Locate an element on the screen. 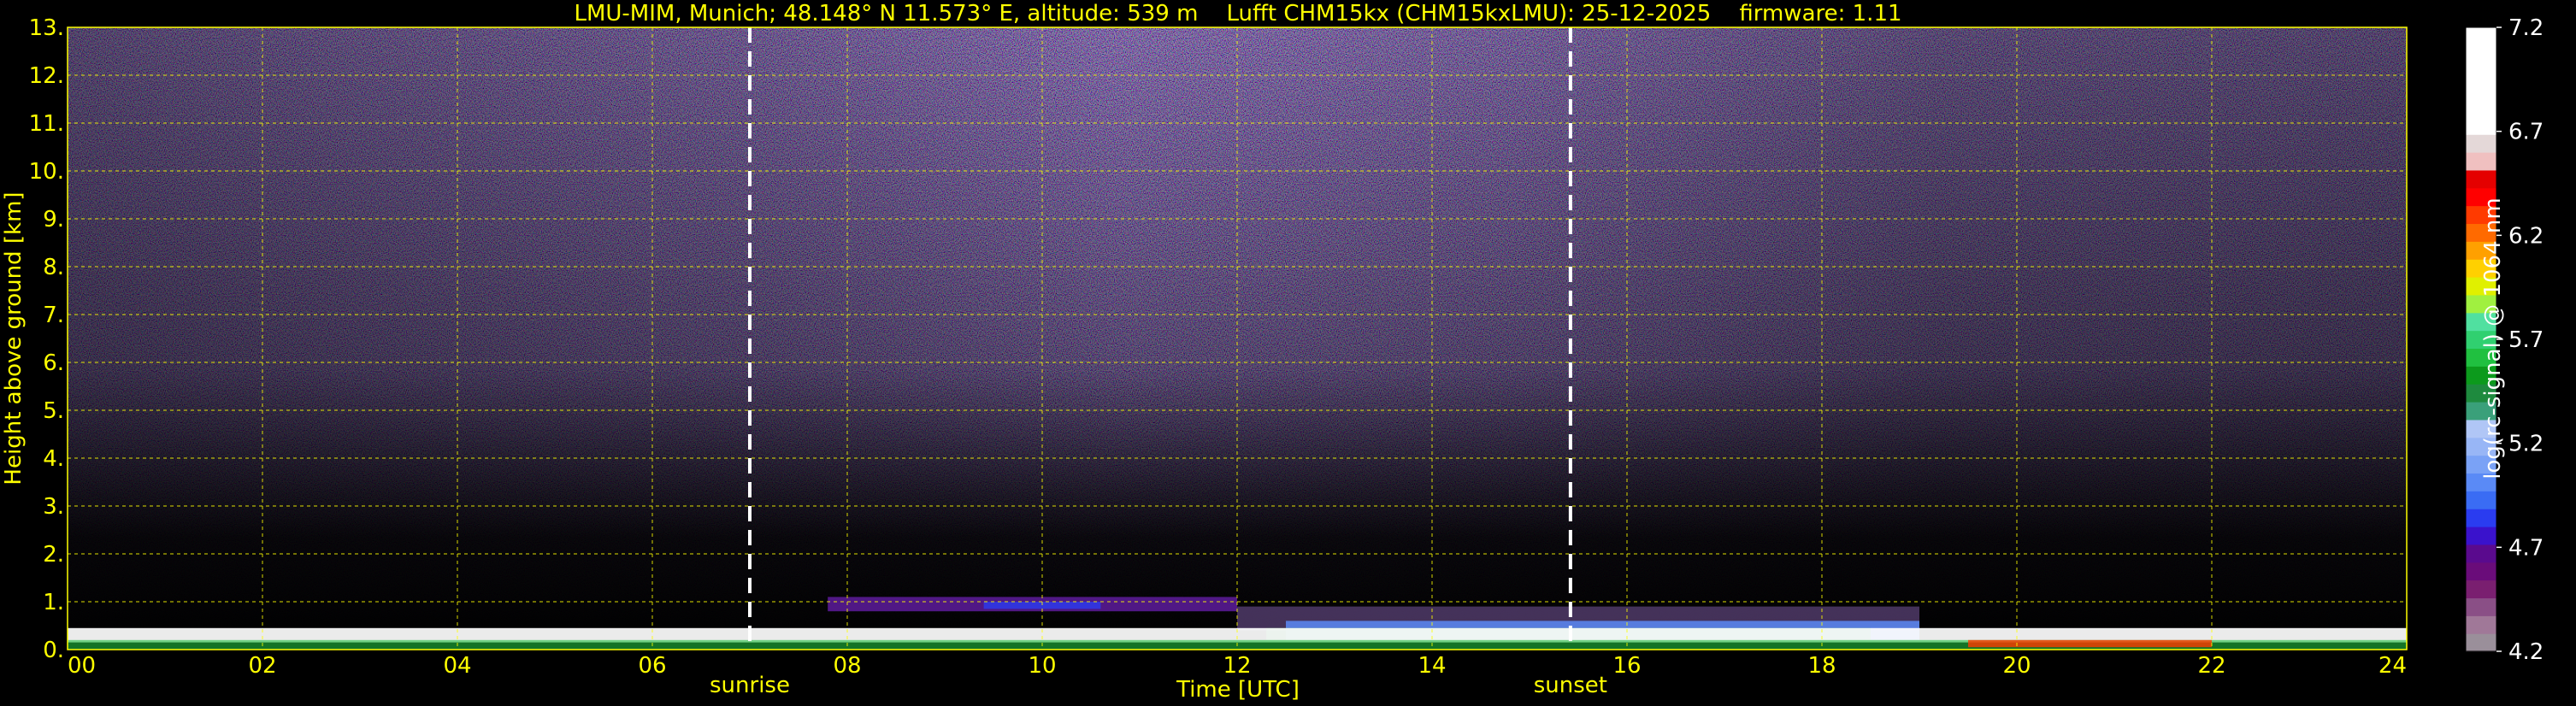  colorbar-tick-label: 4.2 is located at coordinates (2526, 652).